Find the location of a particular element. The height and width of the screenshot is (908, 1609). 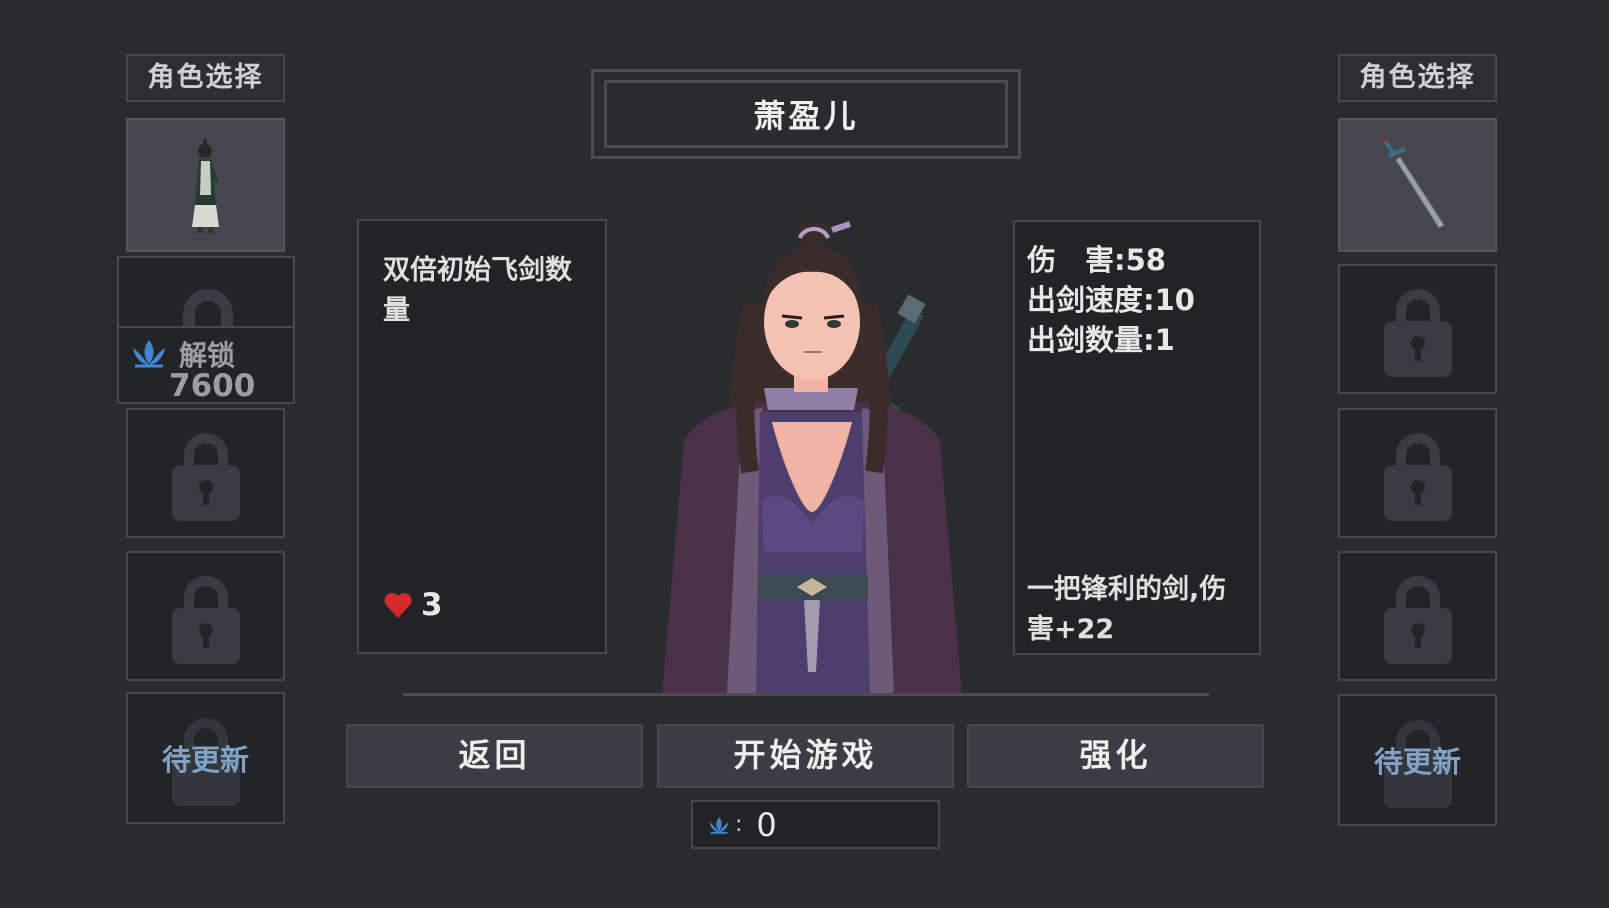

weapon-slot-selected is located at coordinates (1417, 185).